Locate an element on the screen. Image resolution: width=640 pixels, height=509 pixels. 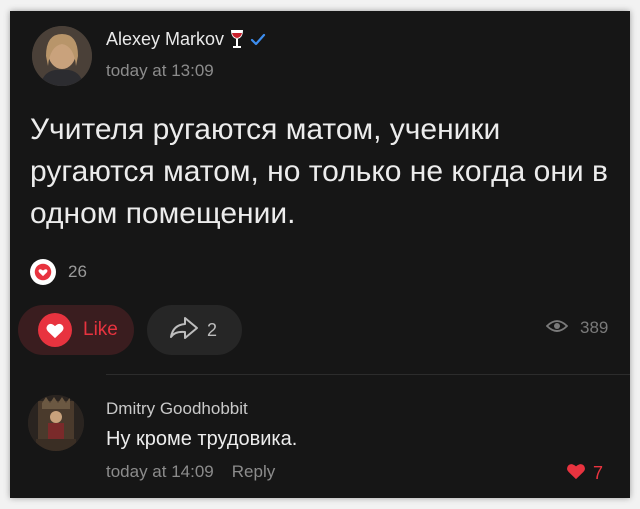
like-button-label: Like is located at coordinates (100, 329).